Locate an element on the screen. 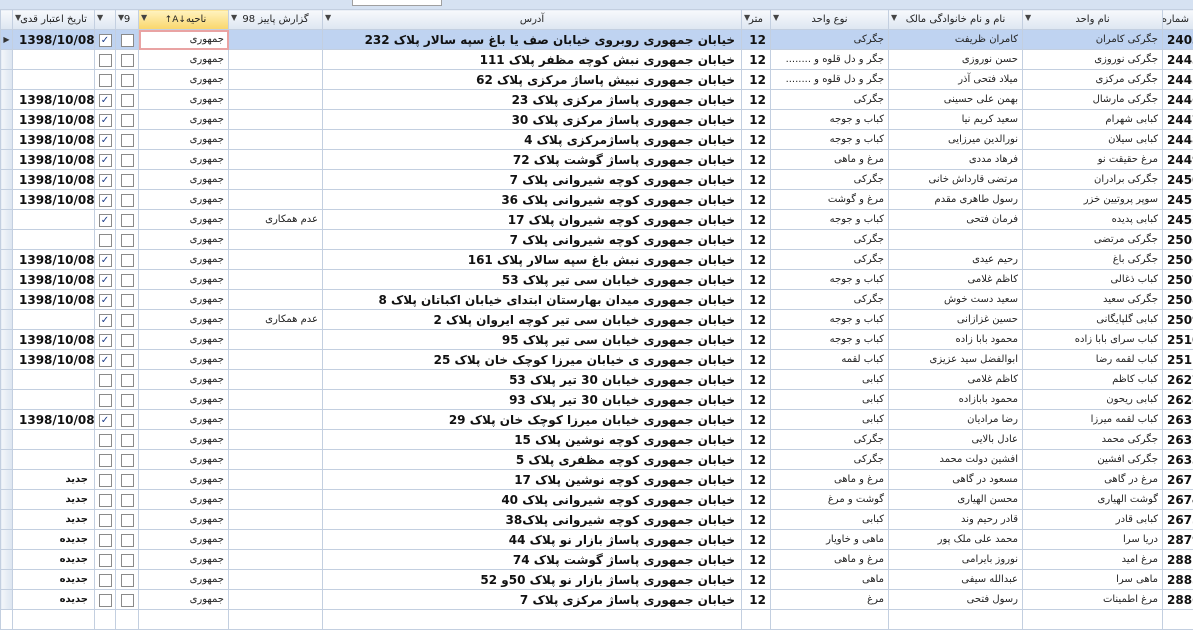 The height and width of the screenshot is (630, 1193). cell-num: 2511 is located at coordinates (1178, 360).